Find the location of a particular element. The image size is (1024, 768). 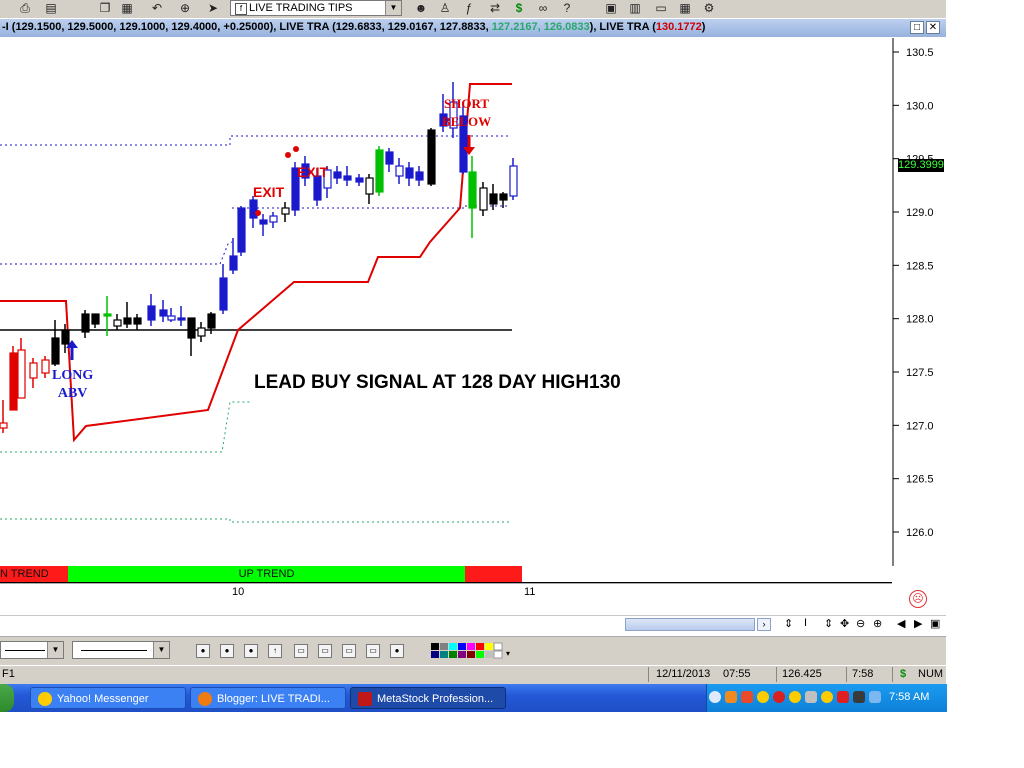

taskbar-clock: 7:58 AM is located at coordinates (909, 697).